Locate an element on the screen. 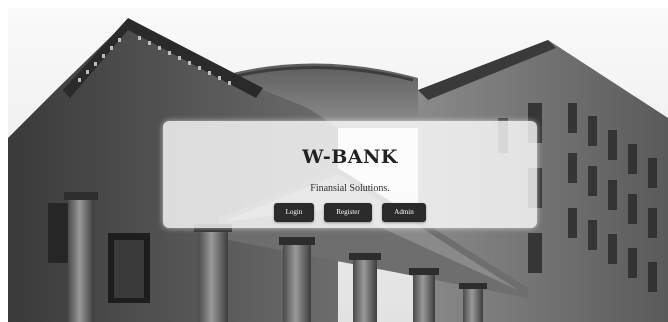 The width and height of the screenshot is (668, 322). admin-button: Admin is located at coordinates (404, 212).